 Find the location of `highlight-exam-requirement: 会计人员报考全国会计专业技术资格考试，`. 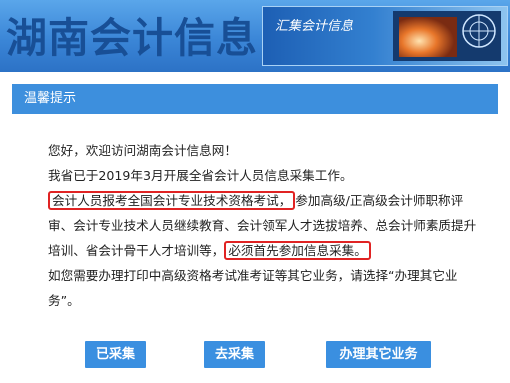

highlight-exam-requirement: 会计人员报考全国会计专业技术资格考试， is located at coordinates (172, 200).